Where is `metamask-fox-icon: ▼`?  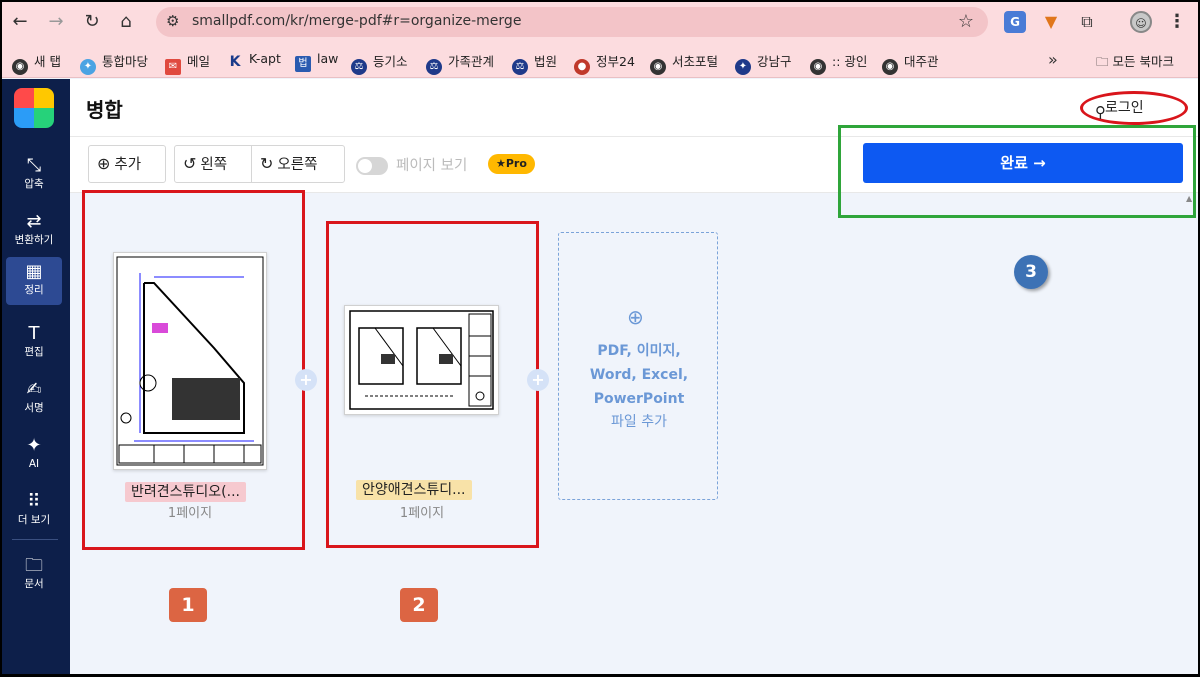 metamask-fox-icon: ▼ is located at coordinates (1051, 22).